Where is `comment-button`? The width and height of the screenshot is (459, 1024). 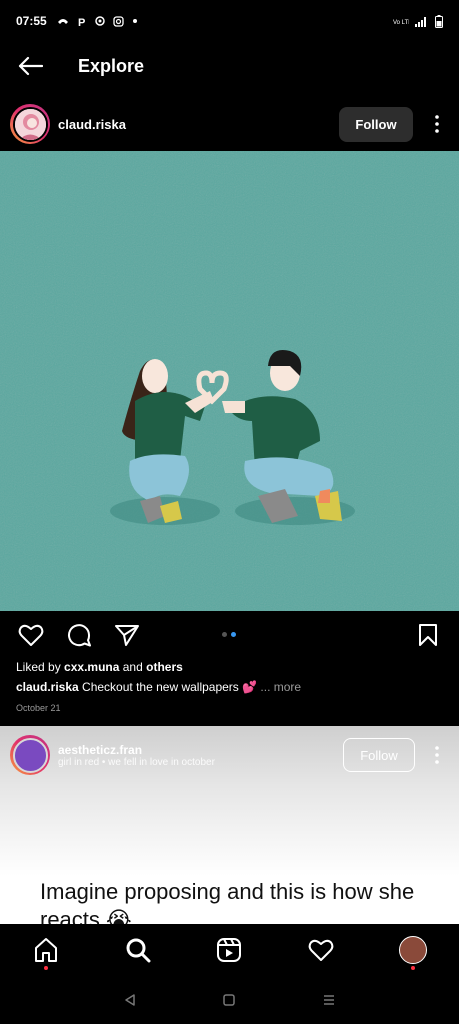
comment-button is located at coordinates (79, 635).